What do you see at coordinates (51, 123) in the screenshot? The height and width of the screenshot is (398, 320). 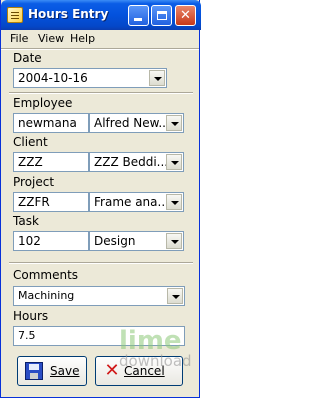 I see `employee-code-field: newmana` at bounding box center [51, 123].